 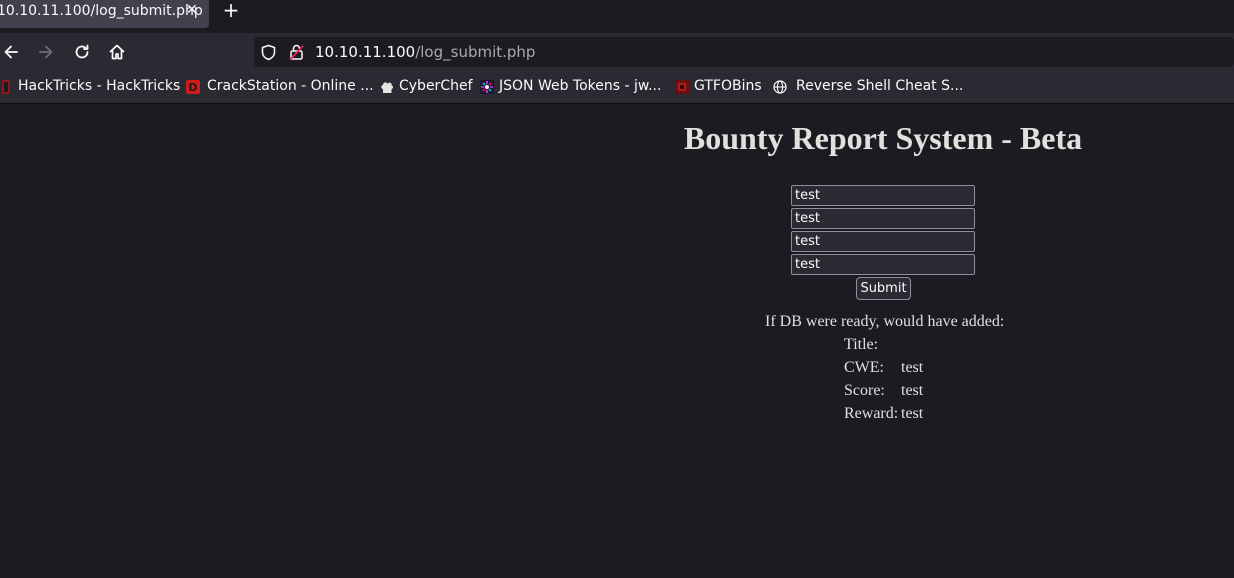 What do you see at coordinates (912, 390) in the screenshot?
I see `result-score-value: test` at bounding box center [912, 390].